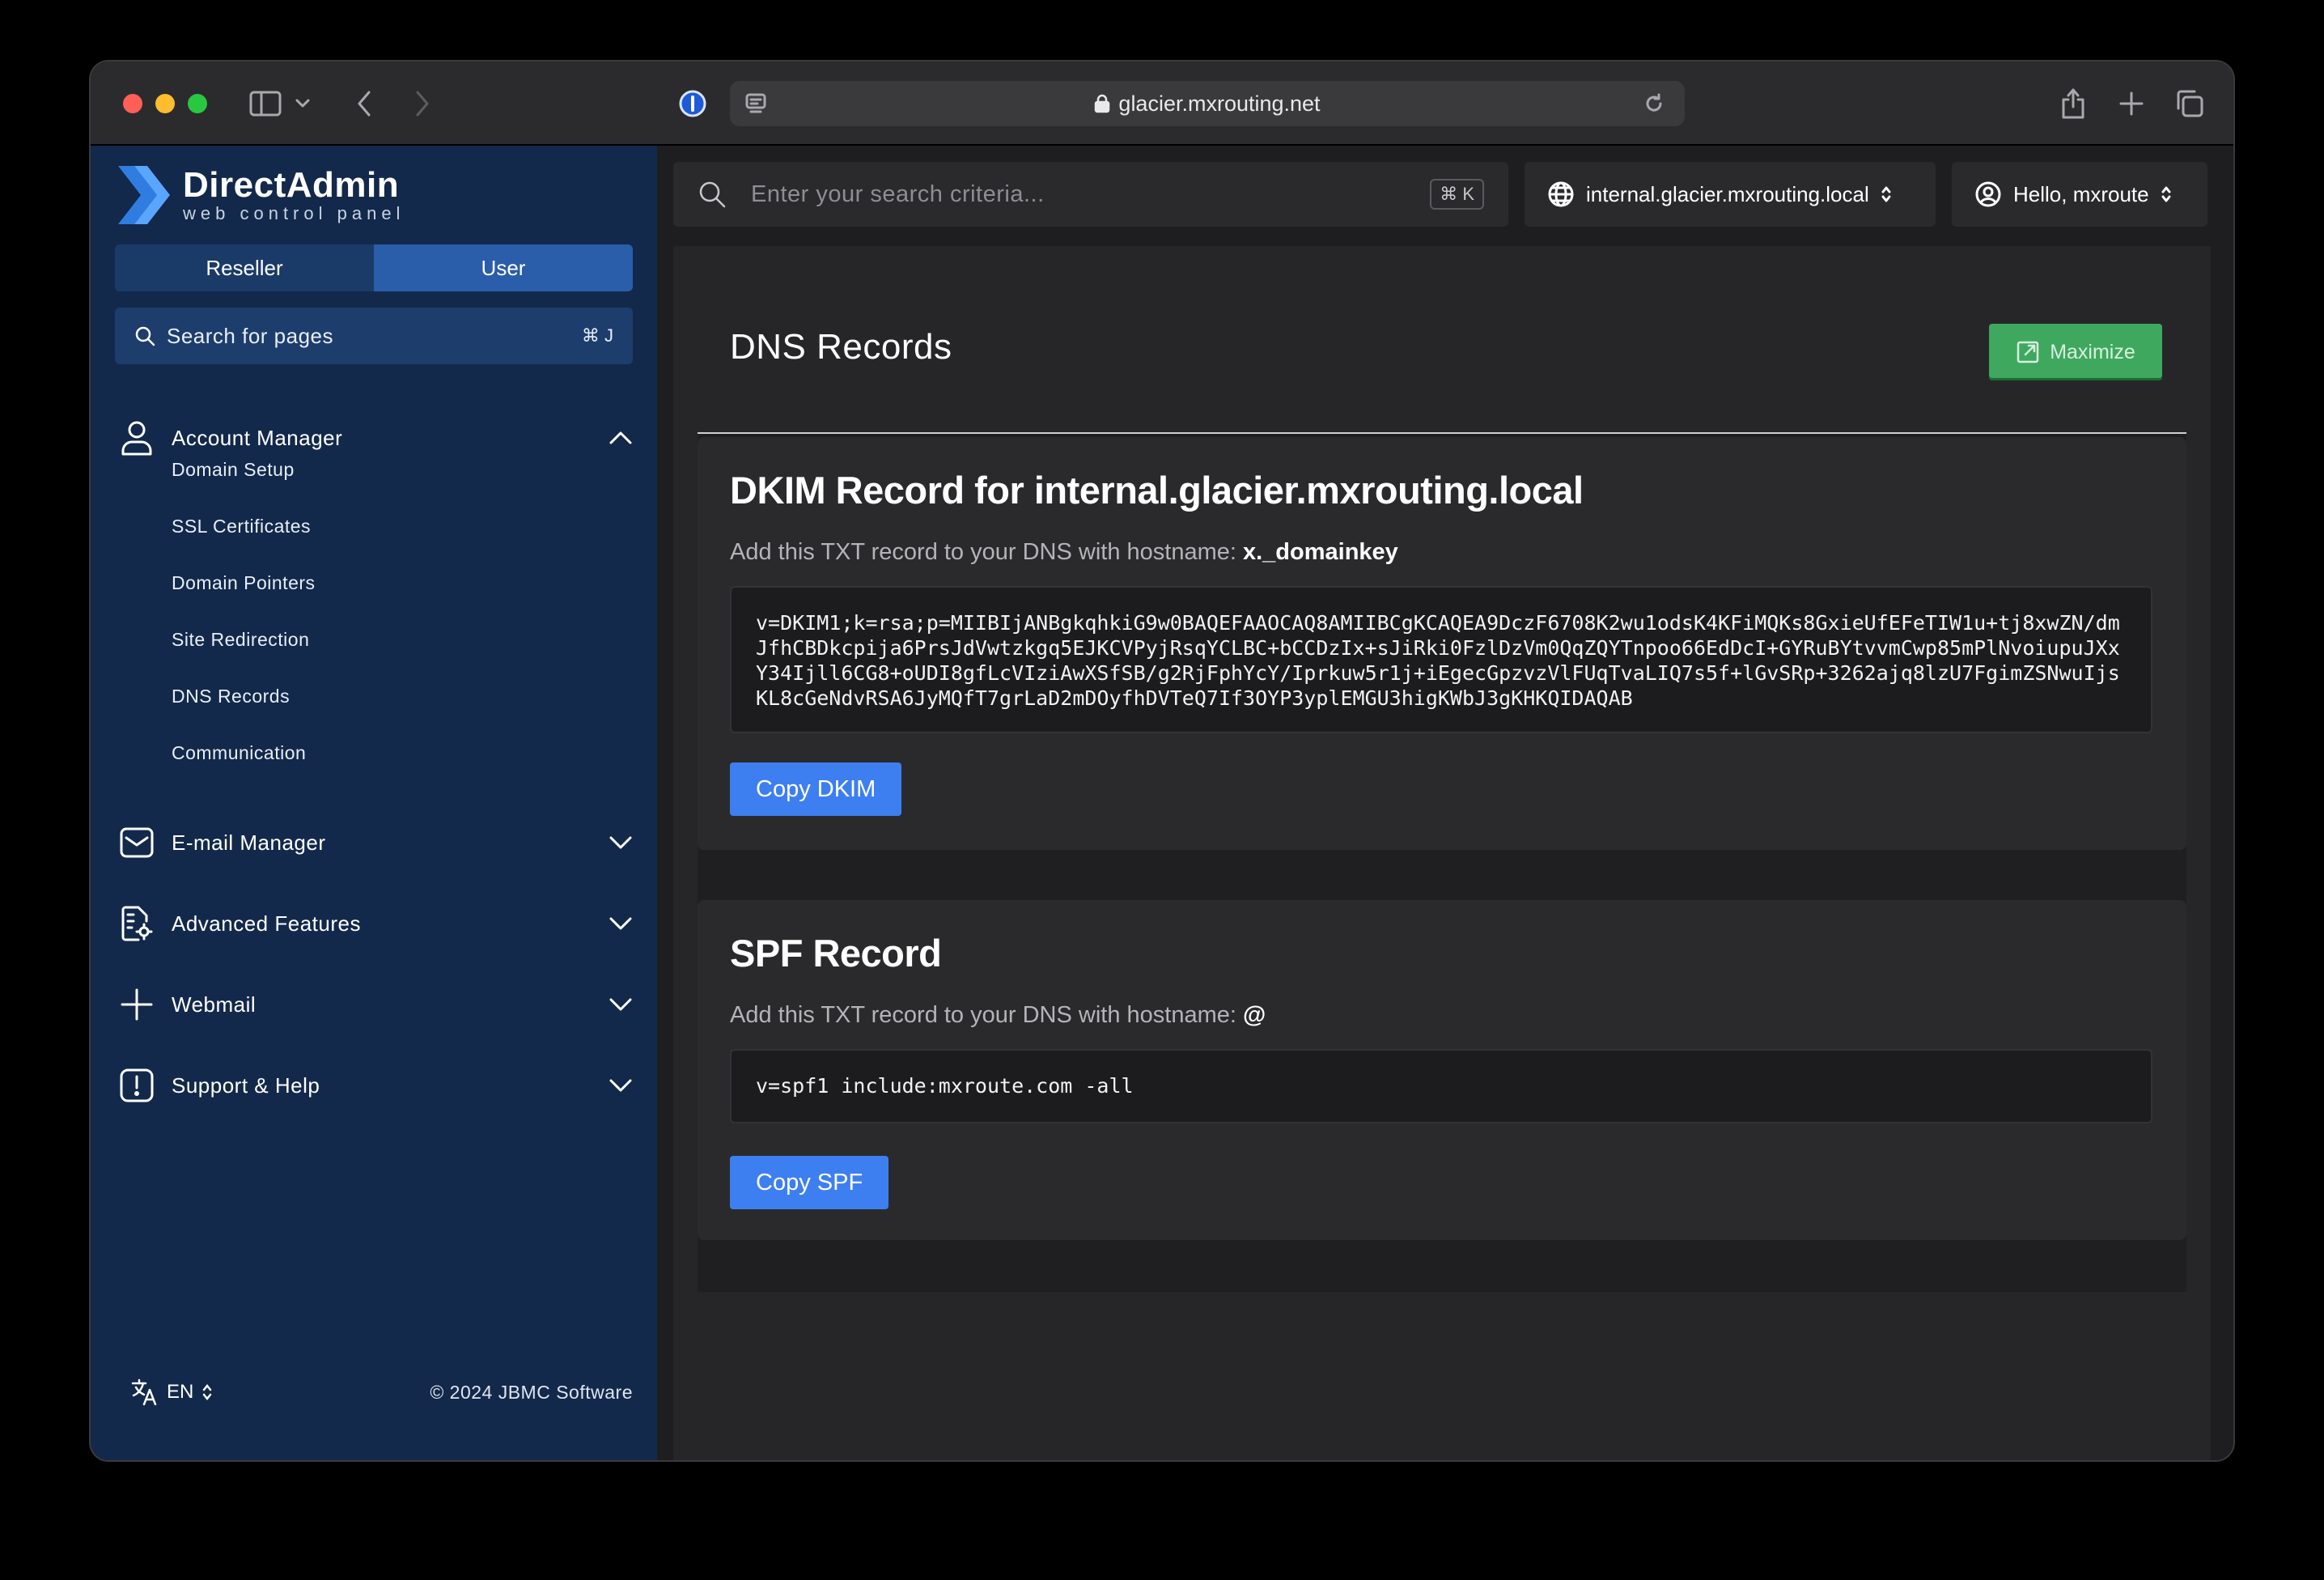 The width and height of the screenshot is (2324, 1580). Describe the element at coordinates (266, 924) in the screenshot. I see `nav-group-label: Advanced Features` at that location.